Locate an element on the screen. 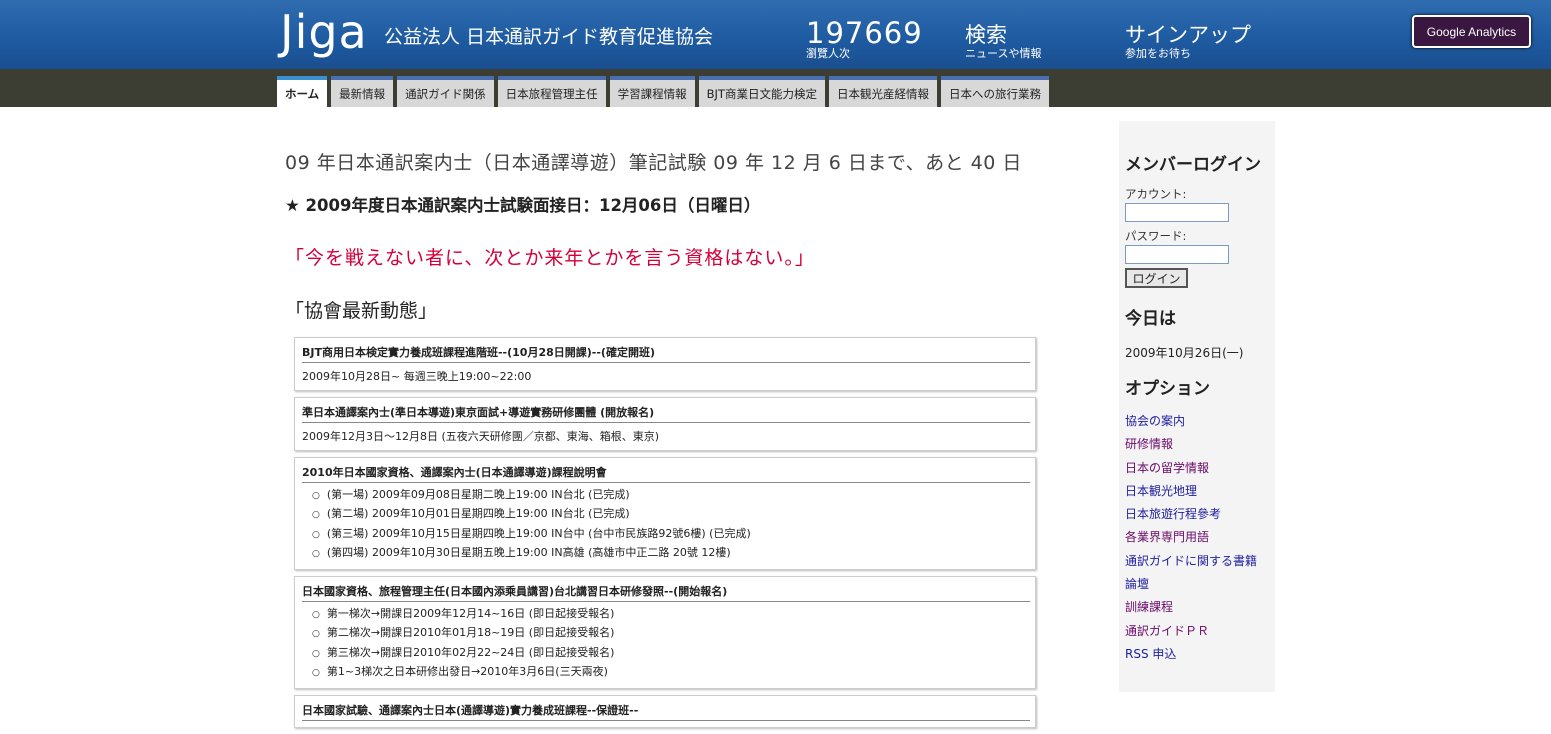 The image size is (1551, 734). list-item: 第三梯次→開課日2010年02月22~24日 (即日起接受報名) is located at coordinates (671, 653).